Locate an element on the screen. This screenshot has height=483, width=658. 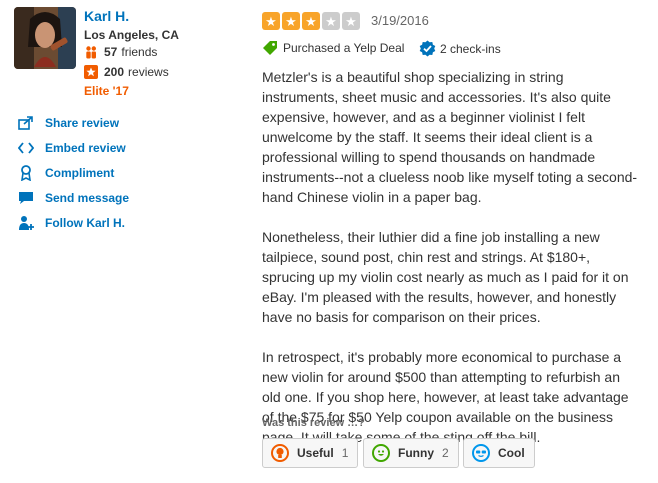
checkins-badge: 2 check-ins is located at coordinates (460, 48).